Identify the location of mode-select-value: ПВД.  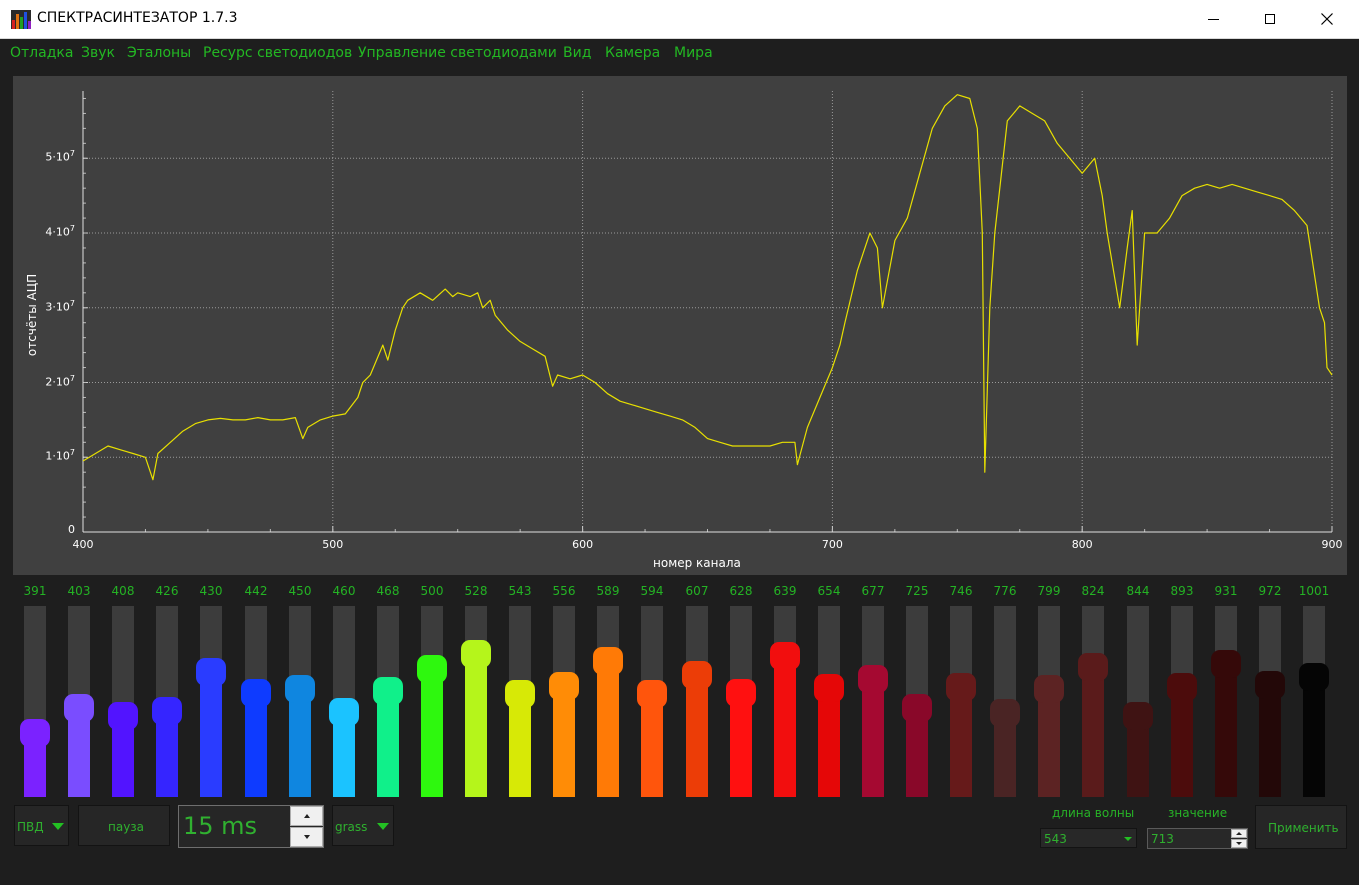
(30, 827).